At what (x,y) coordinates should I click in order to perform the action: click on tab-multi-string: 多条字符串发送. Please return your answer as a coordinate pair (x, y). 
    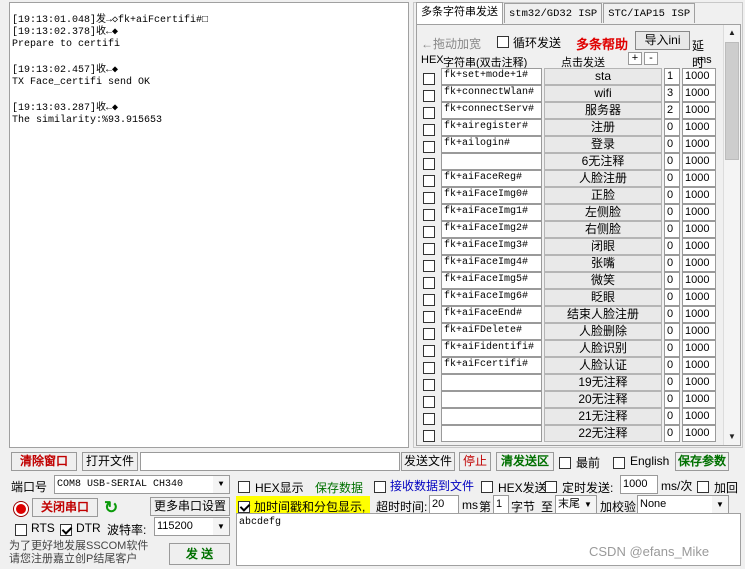
    Looking at the image, I should click on (459, 13).